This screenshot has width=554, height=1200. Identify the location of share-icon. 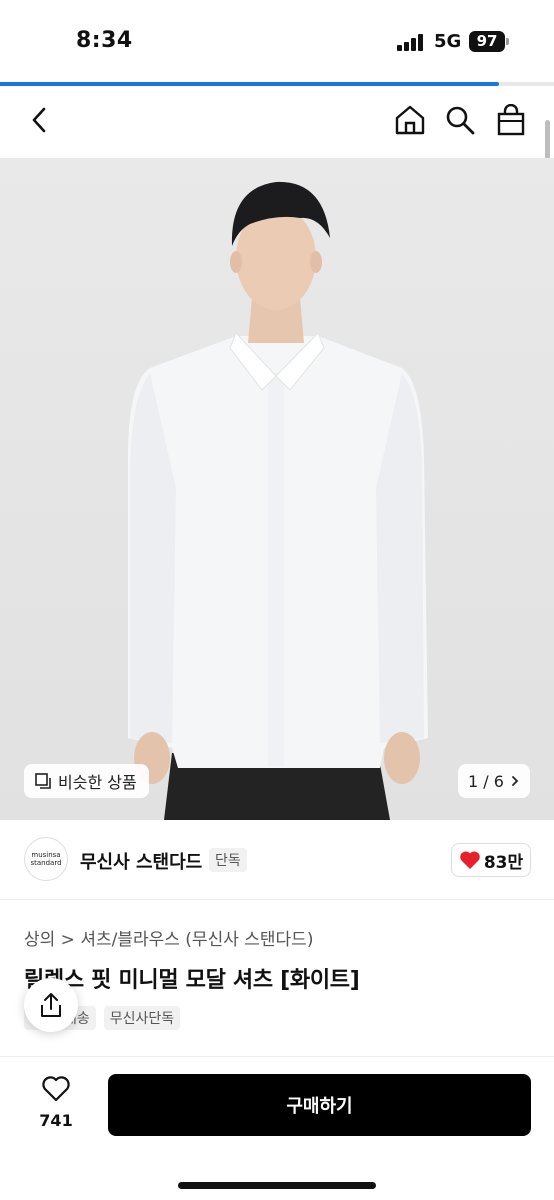
(51, 1005).